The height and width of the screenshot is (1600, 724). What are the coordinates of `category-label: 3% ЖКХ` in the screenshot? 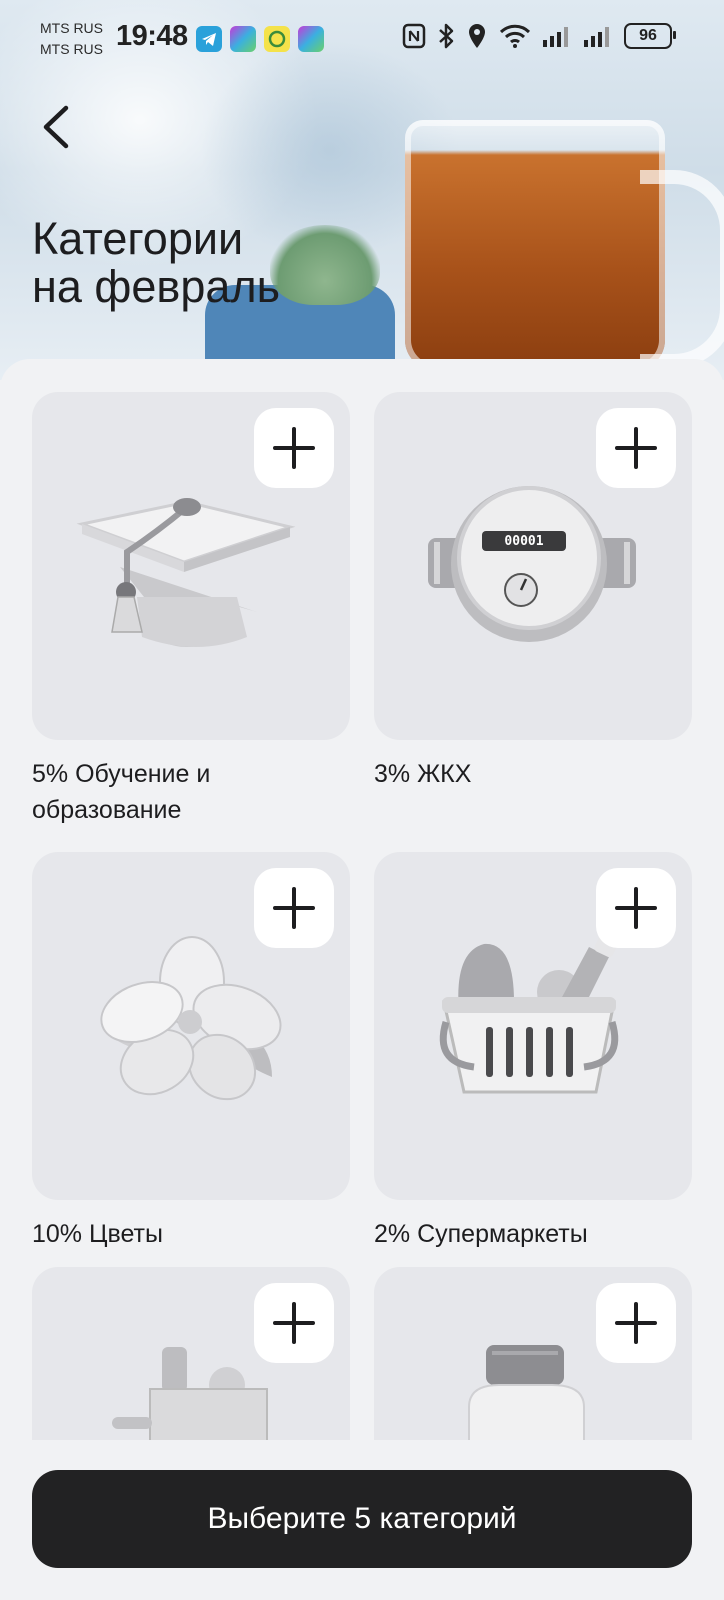 It's located at (423, 774).